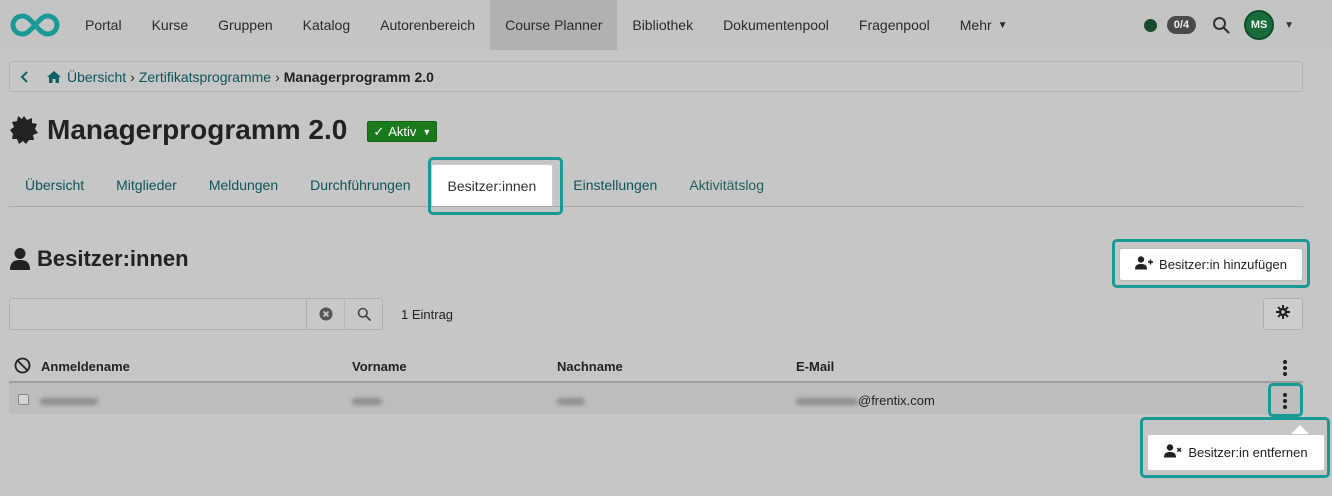  I want to click on section-title: Besitzer:innen, so click(99, 259).